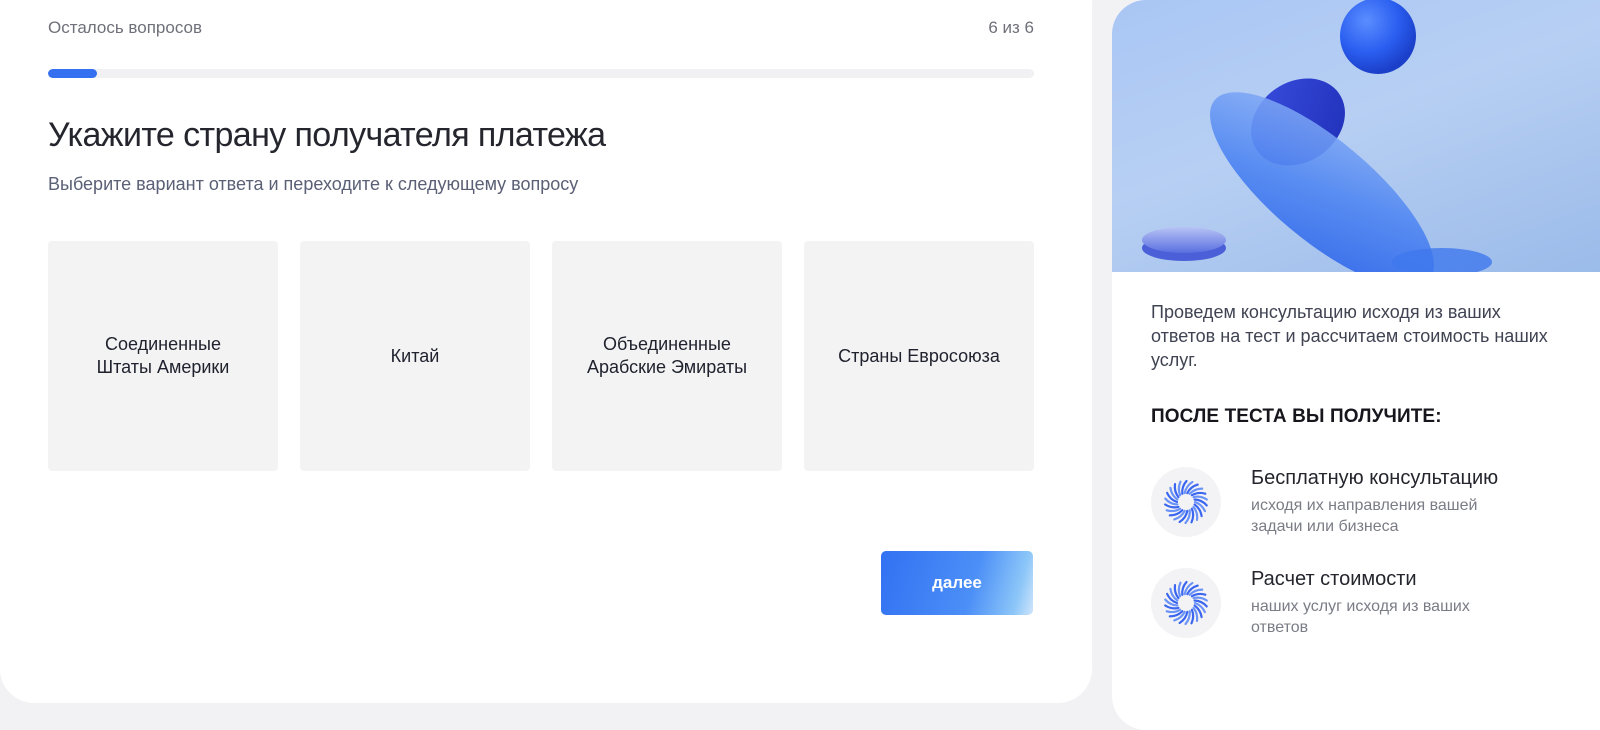 This screenshot has height=730, width=1600. Describe the element at coordinates (1375, 478) in the screenshot. I see `benefit-title: Бесплатную консультацию` at that location.